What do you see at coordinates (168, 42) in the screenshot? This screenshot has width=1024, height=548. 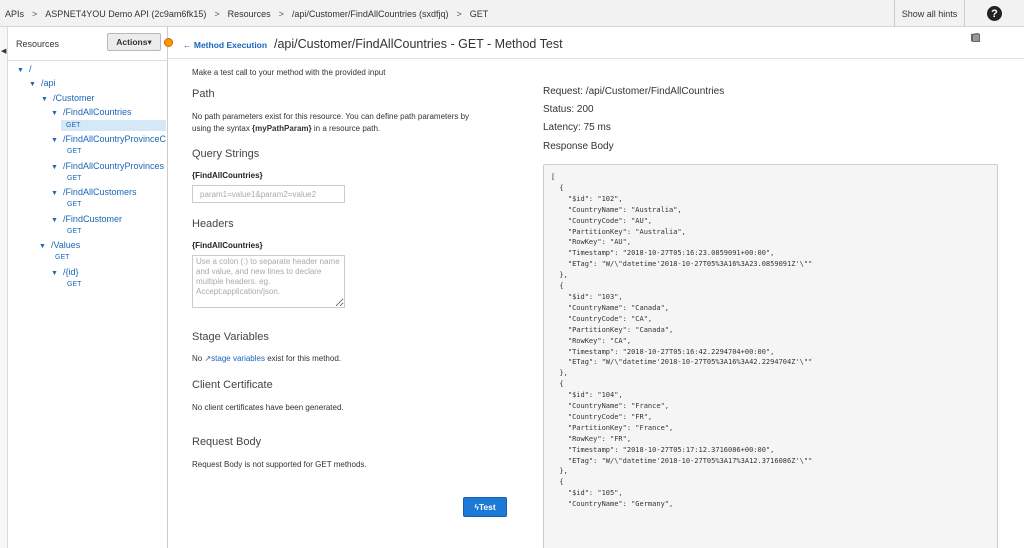 I see `status-dot-icon` at bounding box center [168, 42].